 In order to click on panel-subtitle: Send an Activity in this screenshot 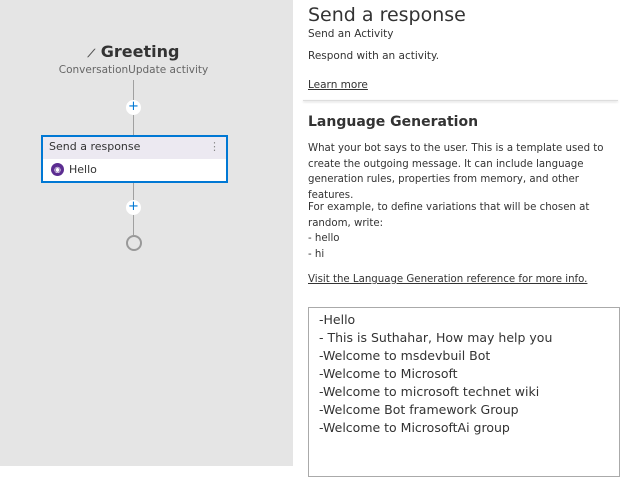, I will do `click(351, 34)`.